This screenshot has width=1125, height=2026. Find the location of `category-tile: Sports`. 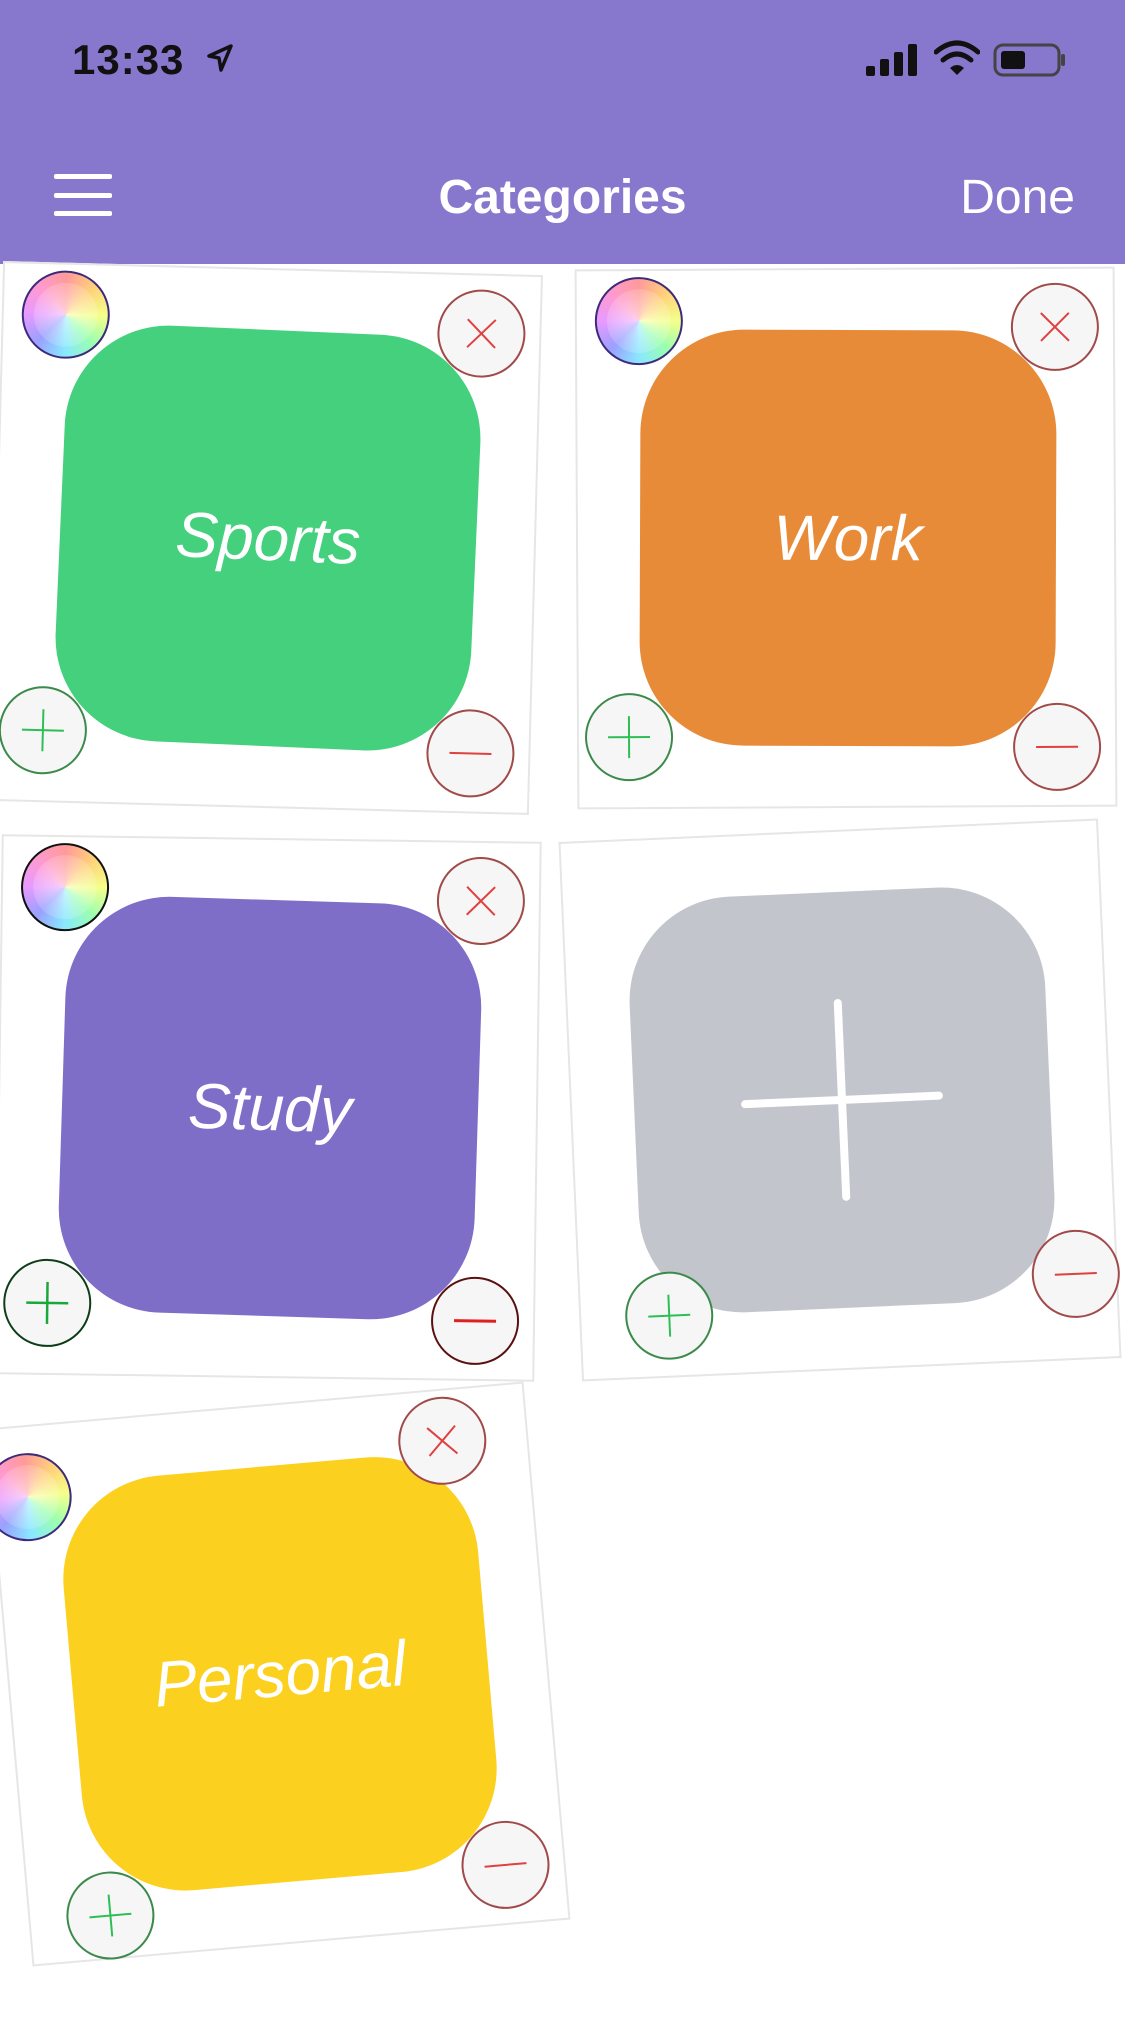

category-tile: Sports is located at coordinates (268, 538).